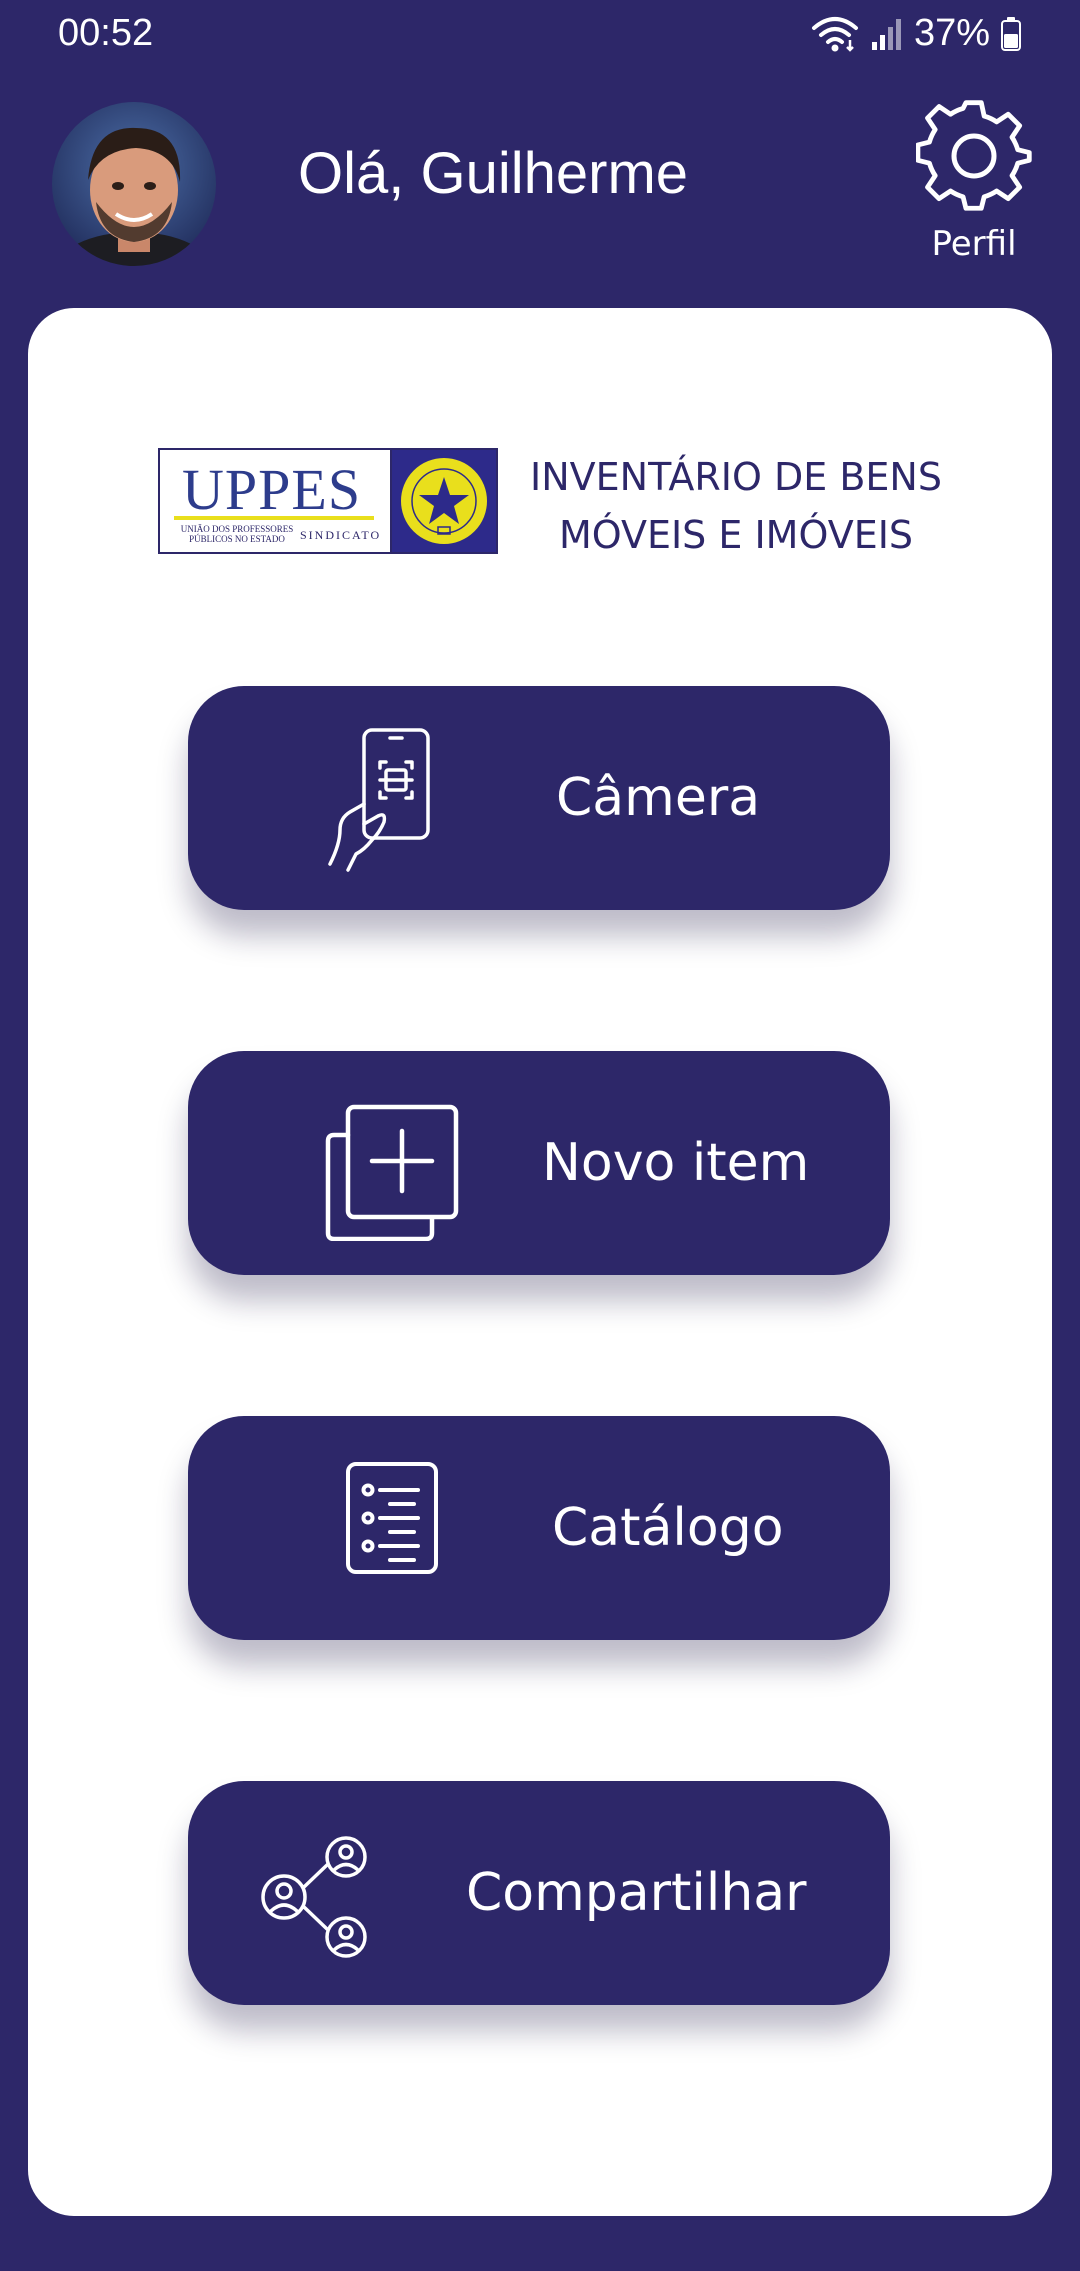 This screenshot has height=2271, width=1080. Describe the element at coordinates (668, 1528) in the screenshot. I see `catalog-label: Catálogo` at that location.